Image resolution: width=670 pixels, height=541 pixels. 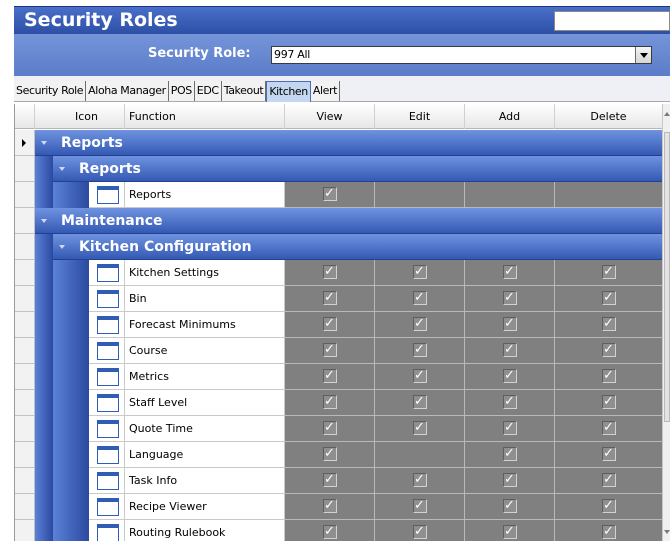 I want to click on header-delete: Delete, so click(x=608, y=116).